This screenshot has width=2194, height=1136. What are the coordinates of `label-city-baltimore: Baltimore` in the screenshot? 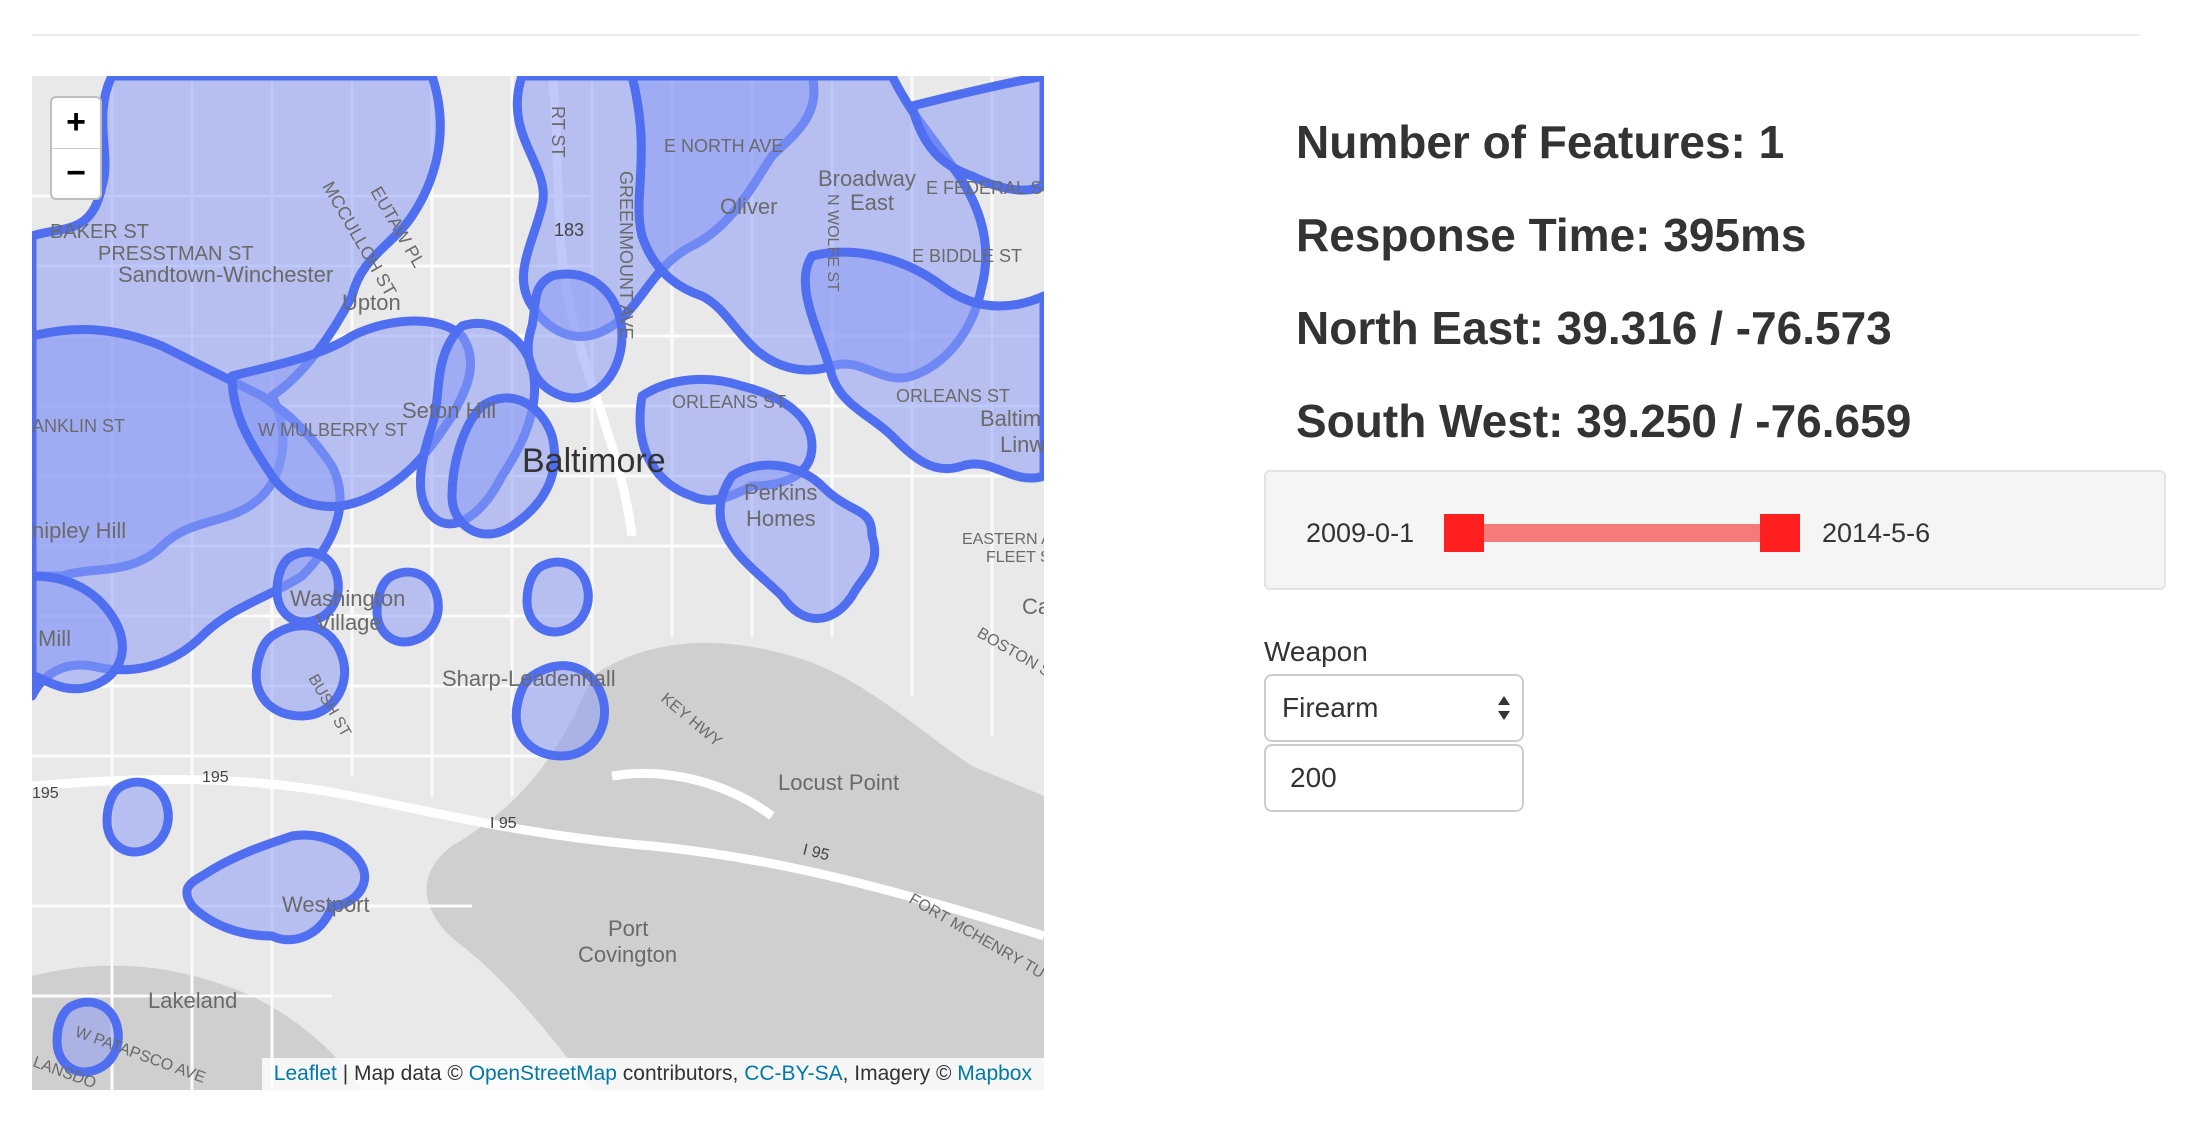 It's located at (594, 461).